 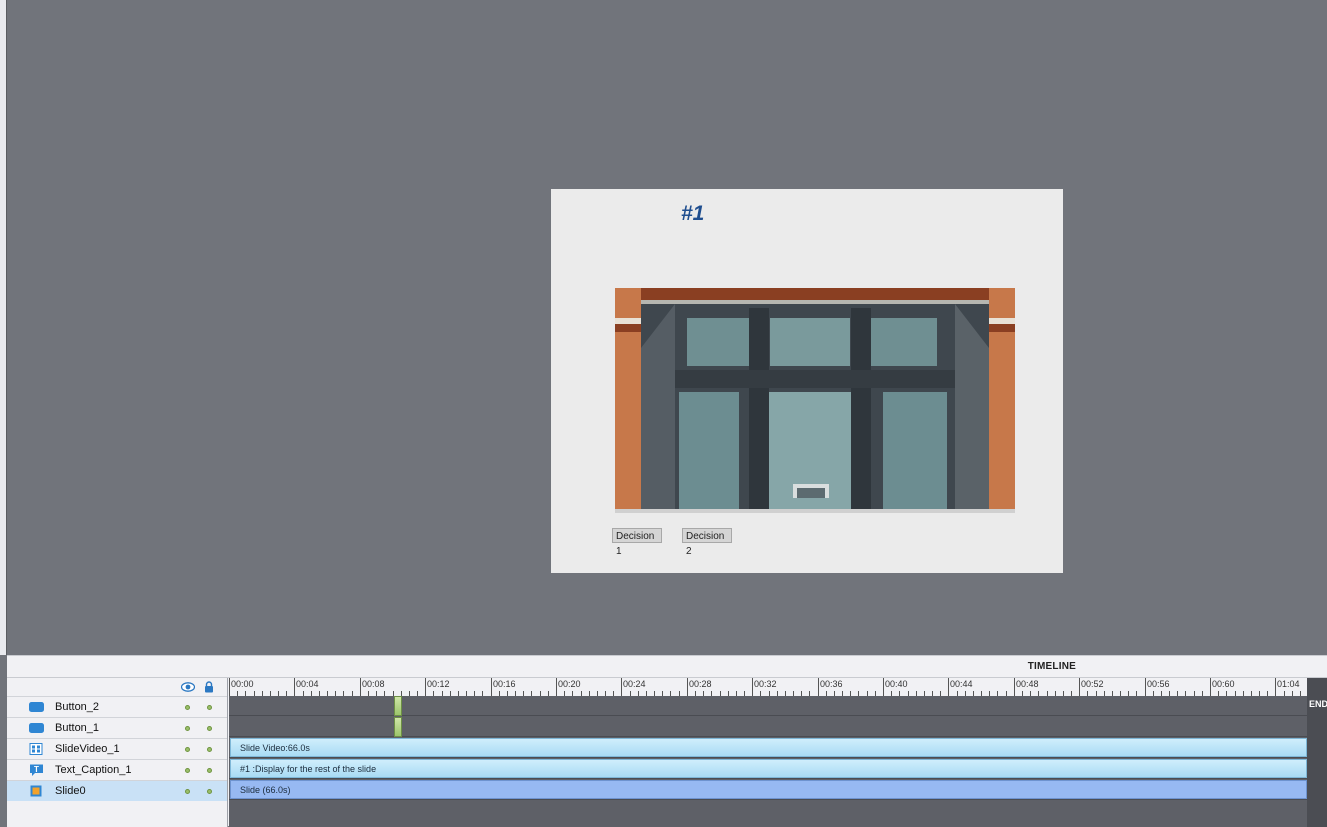 What do you see at coordinates (1158, 684) in the screenshot?
I see `ruler-tick-label: 00:56` at bounding box center [1158, 684].